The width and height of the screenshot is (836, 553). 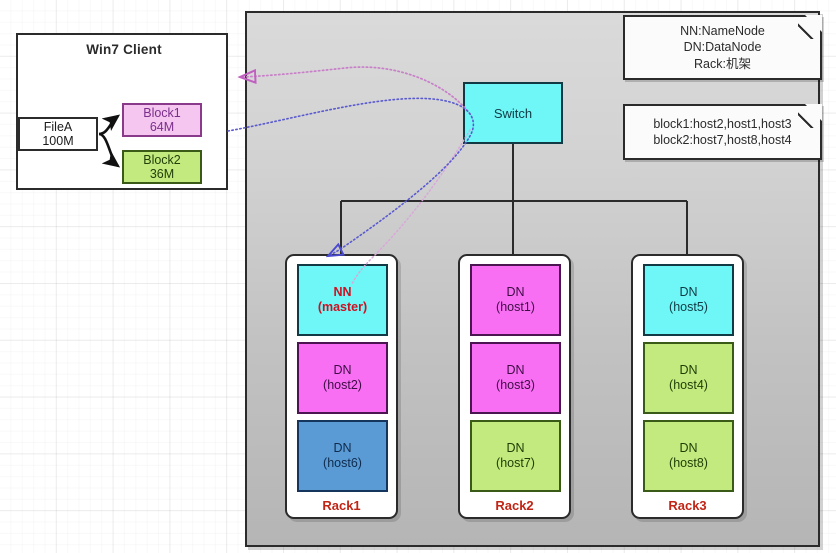 I want to click on node-role: NN, so click(x=342, y=292).